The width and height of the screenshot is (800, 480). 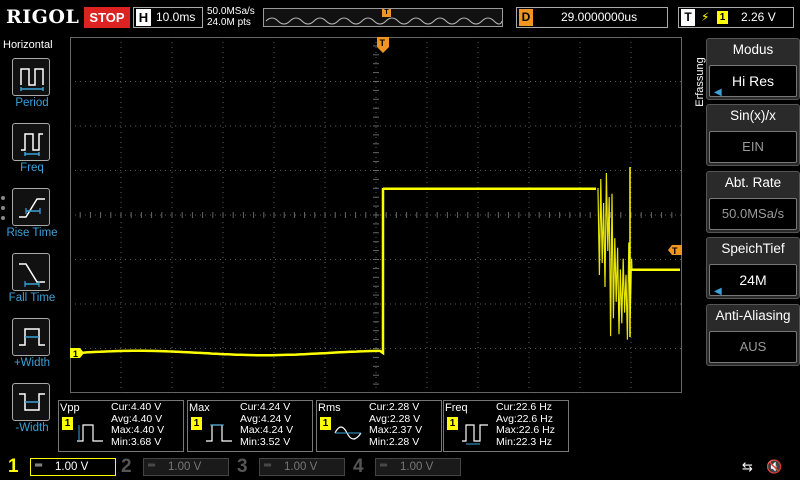 I want to click on fall-time-icon, so click(x=31, y=272).